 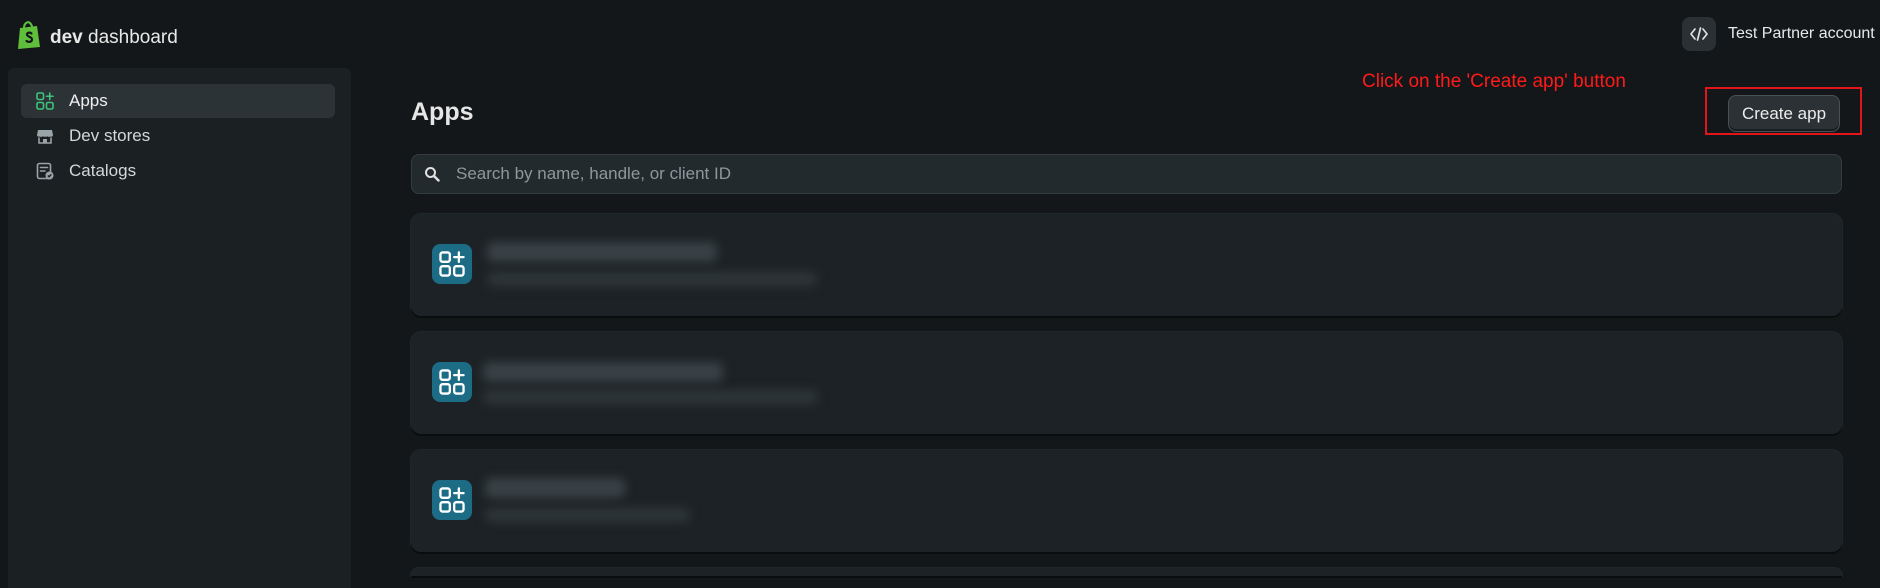 I want to click on brand-logo: dev dashboard, so click(x=97, y=37).